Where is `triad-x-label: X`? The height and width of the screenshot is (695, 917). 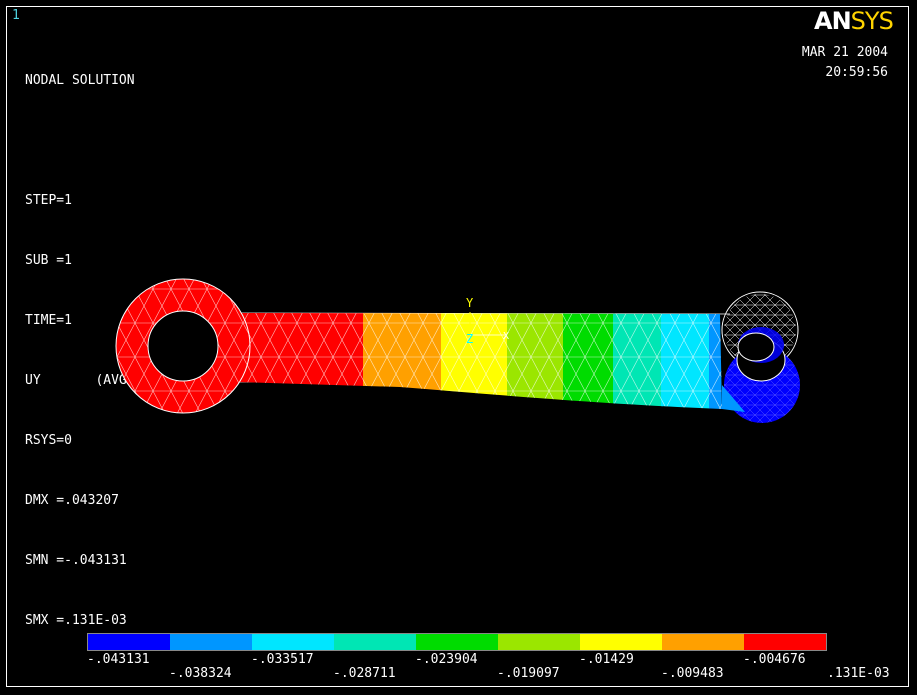
triad-x-label: X is located at coordinates (506, 336).